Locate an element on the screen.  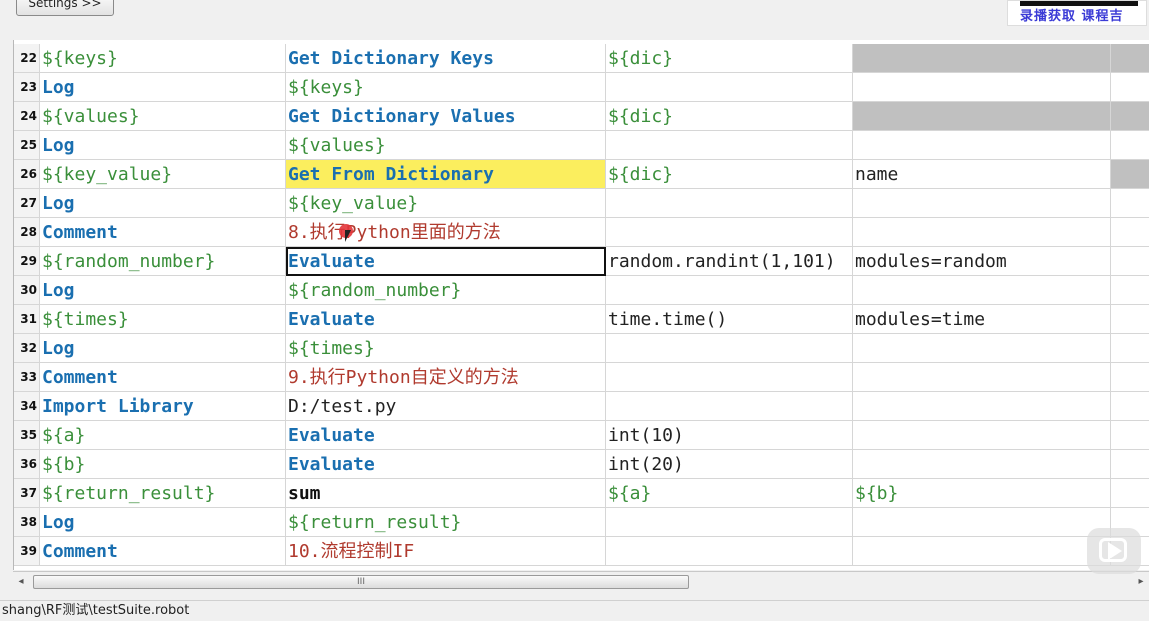
row-number: 29 is located at coordinates (27, 261).